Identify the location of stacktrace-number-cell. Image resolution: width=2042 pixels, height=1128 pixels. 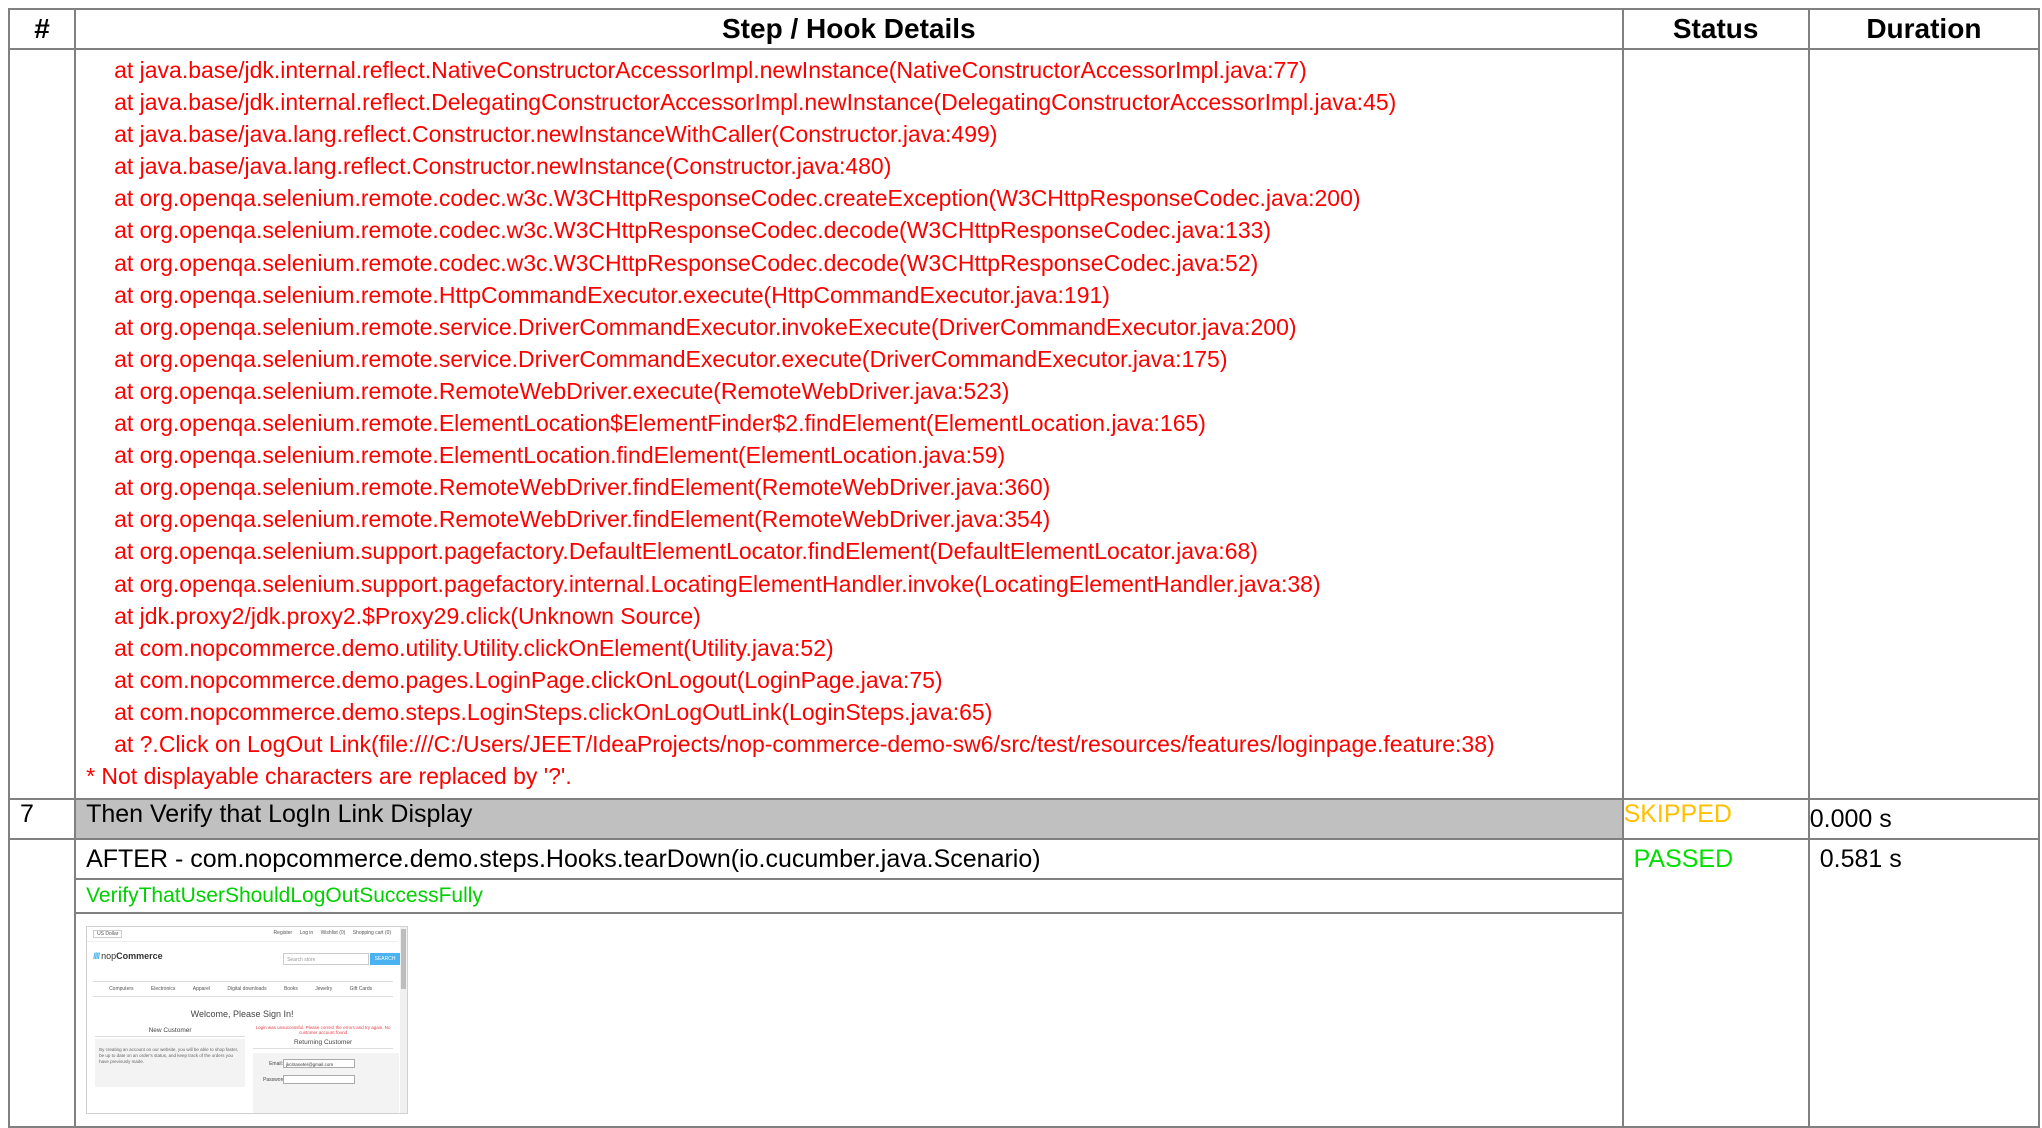
(42, 424).